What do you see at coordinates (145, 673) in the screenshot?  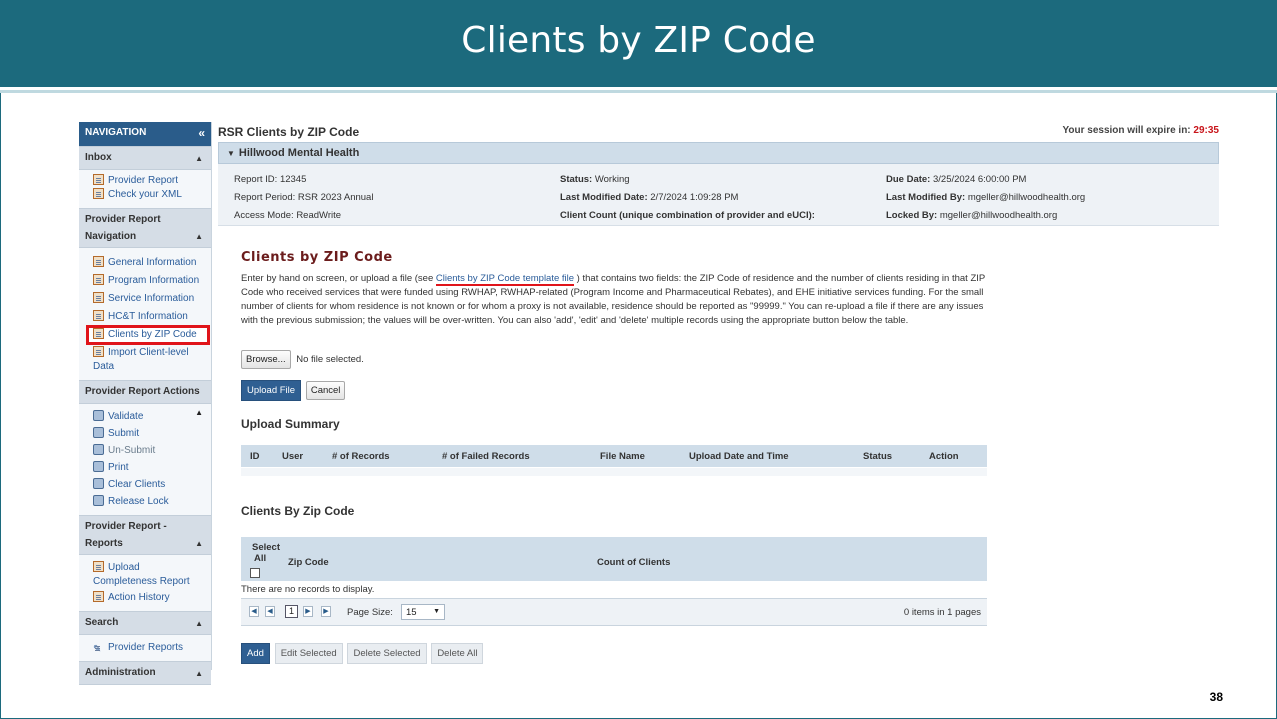 I see `nav-section-administration: Administration ▲` at bounding box center [145, 673].